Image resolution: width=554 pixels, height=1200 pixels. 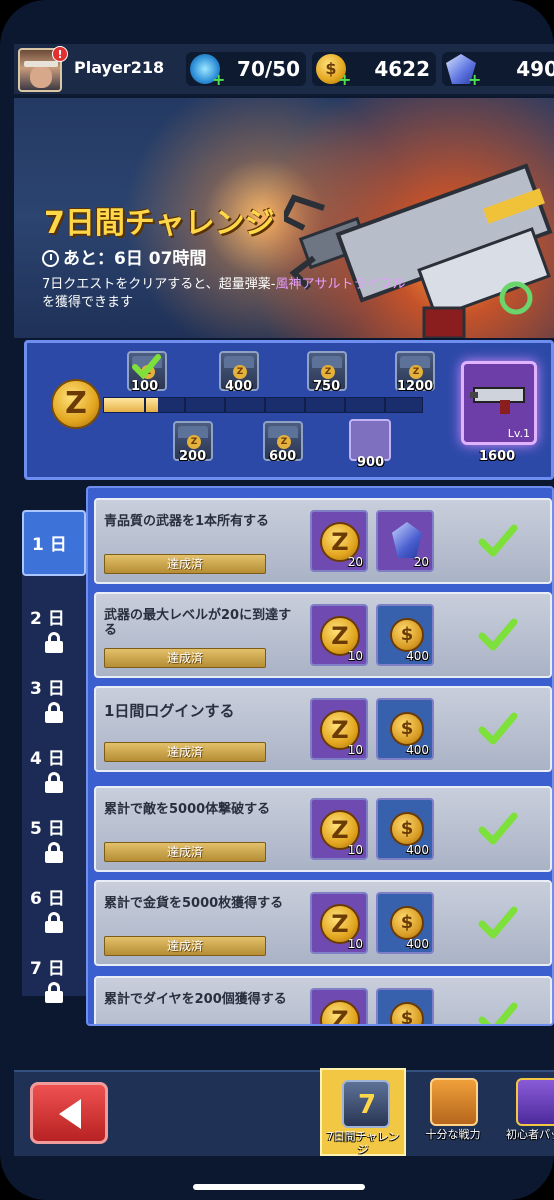 I want to click on tab-day-5: 5 日, so click(x=54, y=841).